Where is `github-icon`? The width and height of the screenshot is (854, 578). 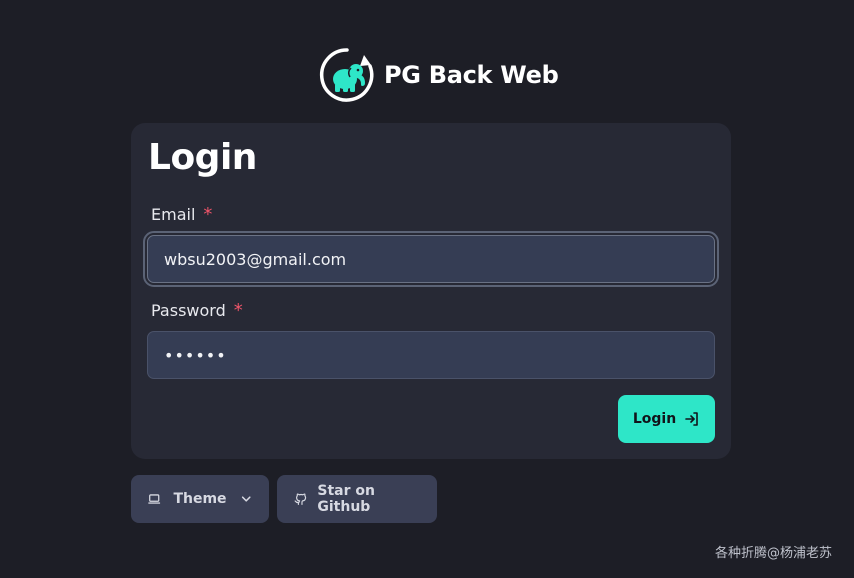
github-icon is located at coordinates (300, 499).